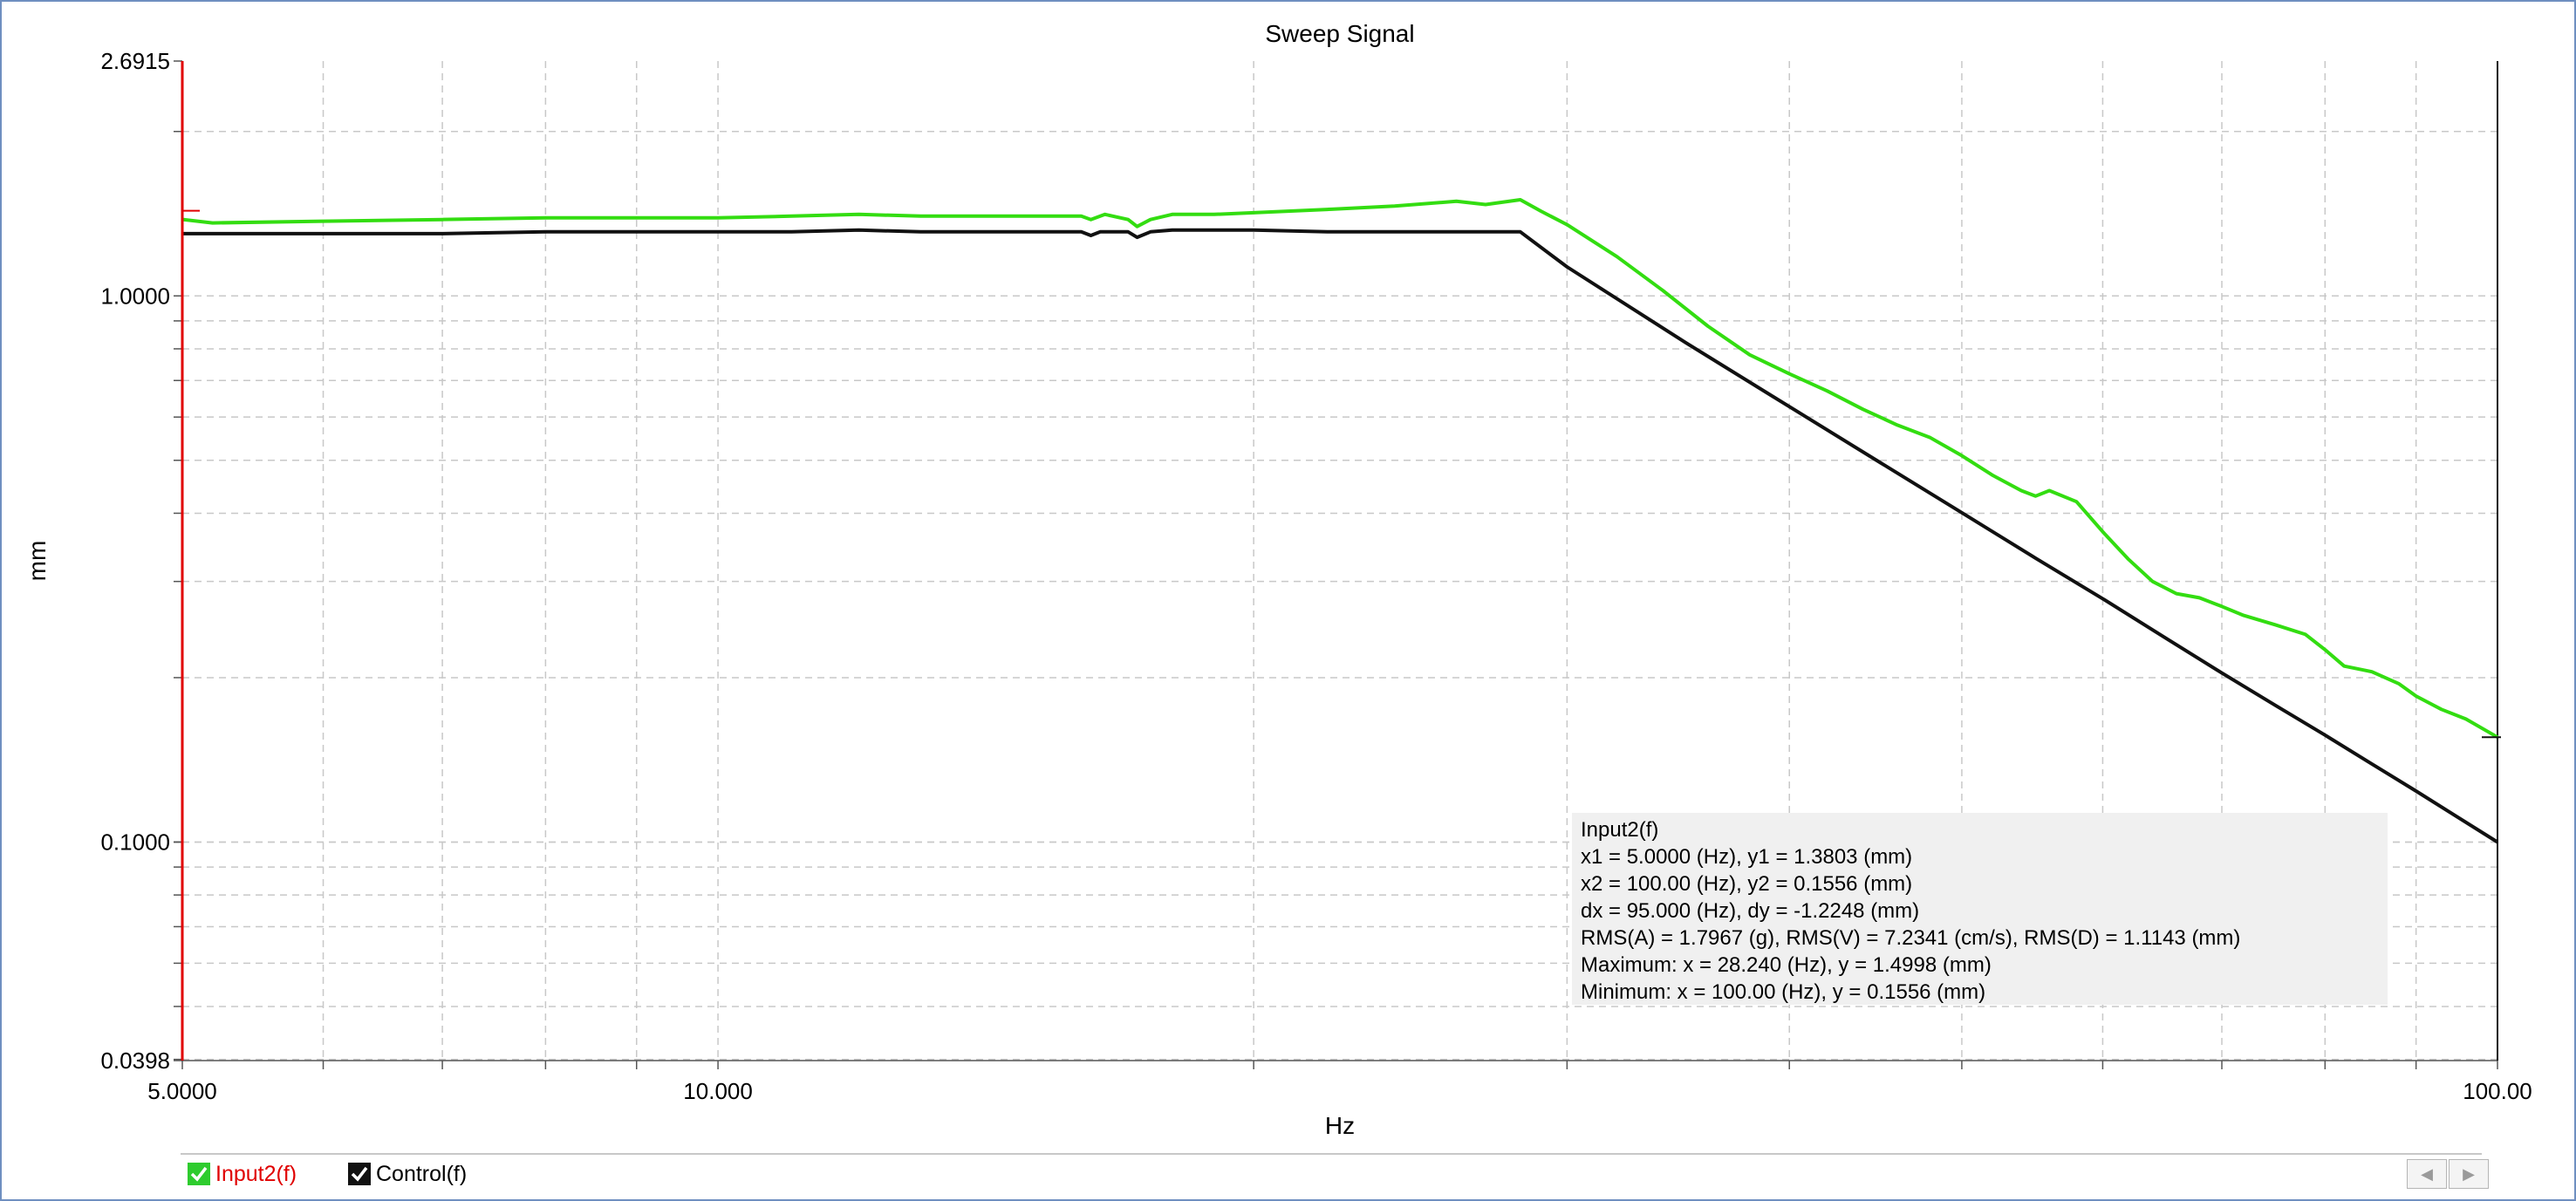 The image size is (2576, 1201). I want to click on legend-label: Input2(f), so click(256, 1173).